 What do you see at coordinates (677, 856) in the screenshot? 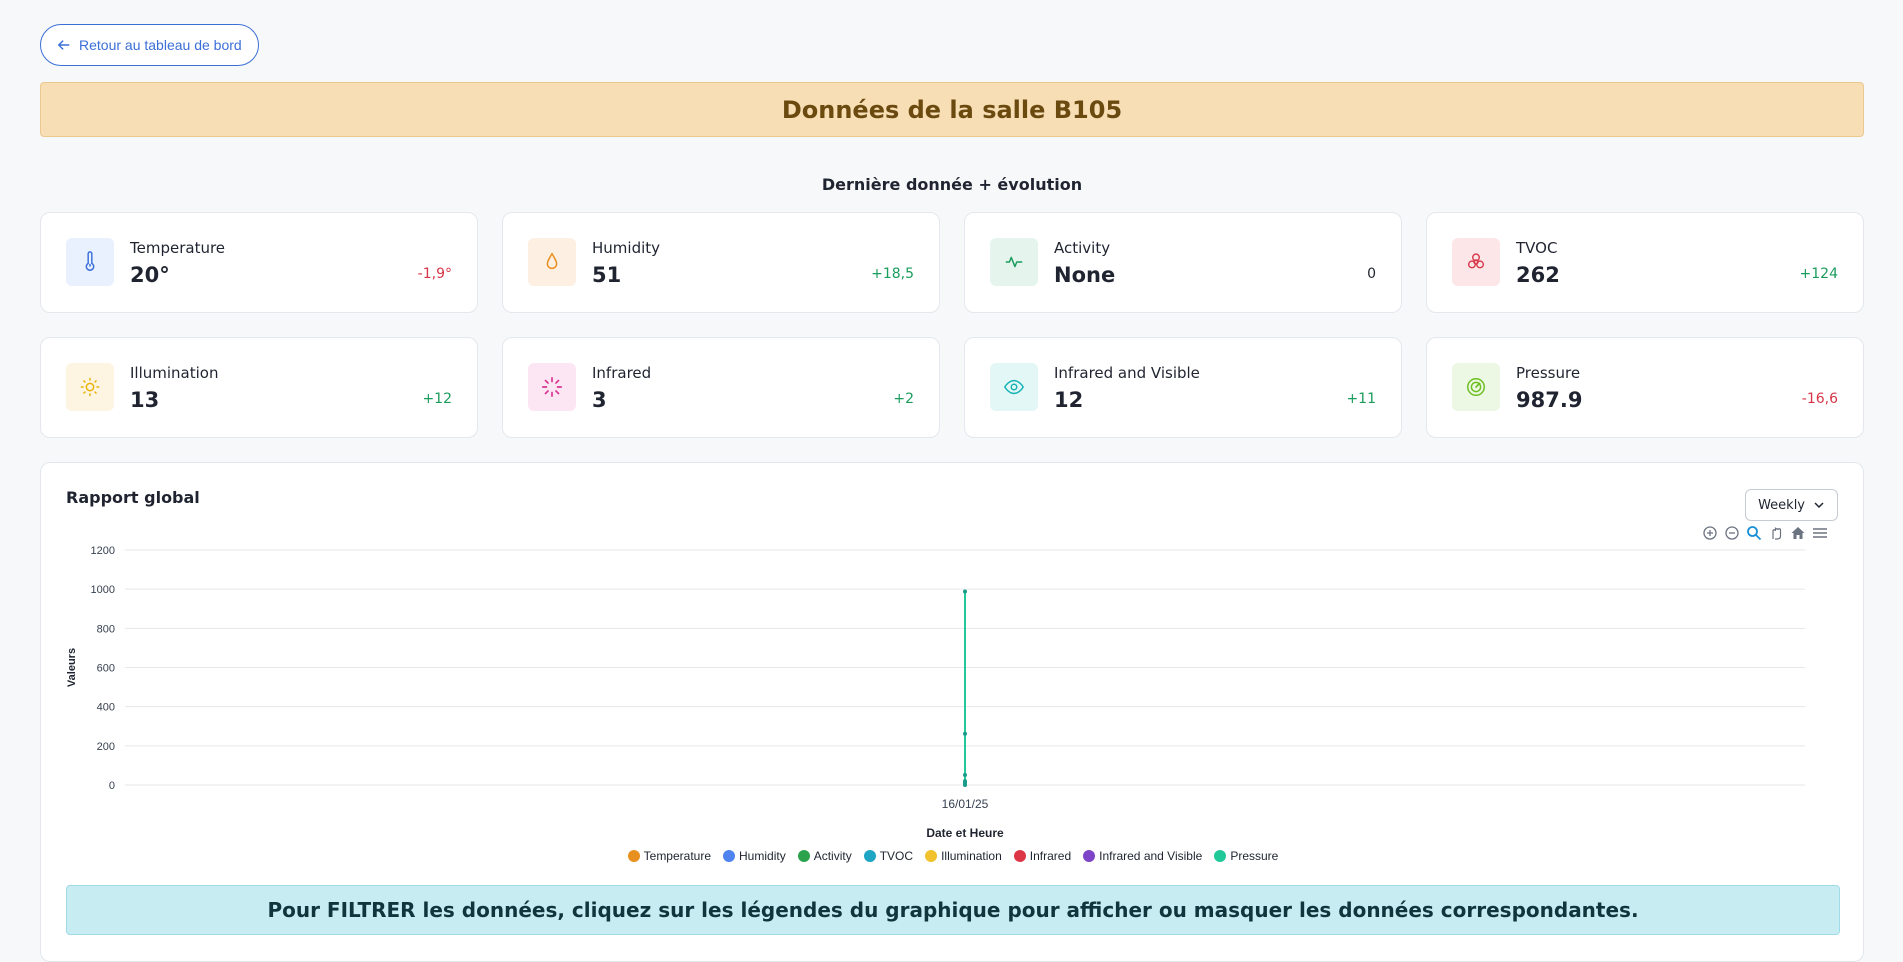
I see `legend-label: Temperature` at bounding box center [677, 856].